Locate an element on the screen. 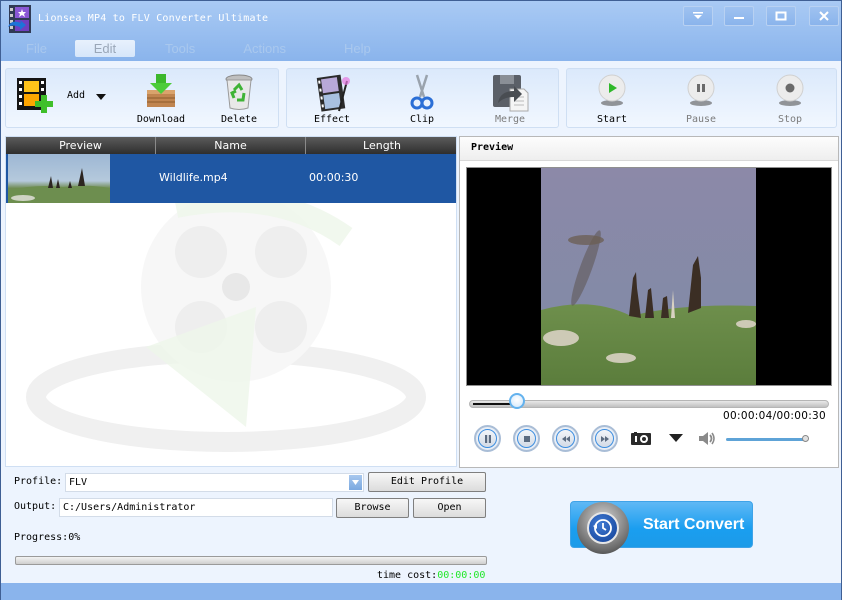 The image size is (842, 600). progress-value: 0% is located at coordinates (74, 537).